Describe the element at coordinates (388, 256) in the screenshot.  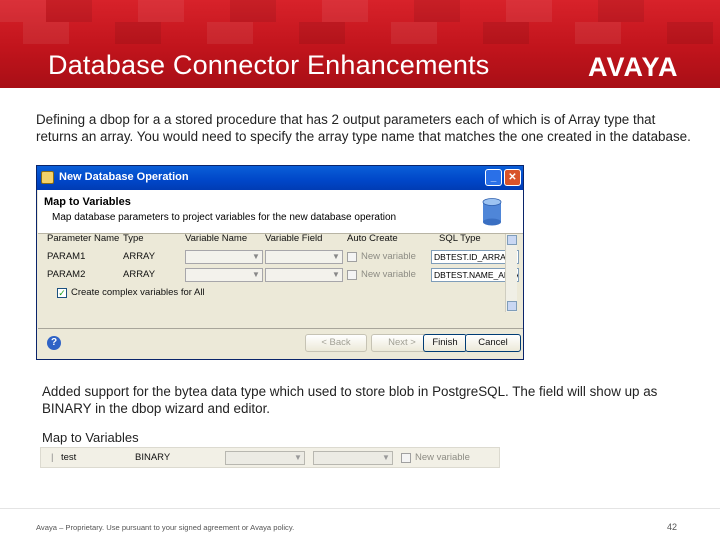
I see `row1-new-variable-label: New variable` at that location.